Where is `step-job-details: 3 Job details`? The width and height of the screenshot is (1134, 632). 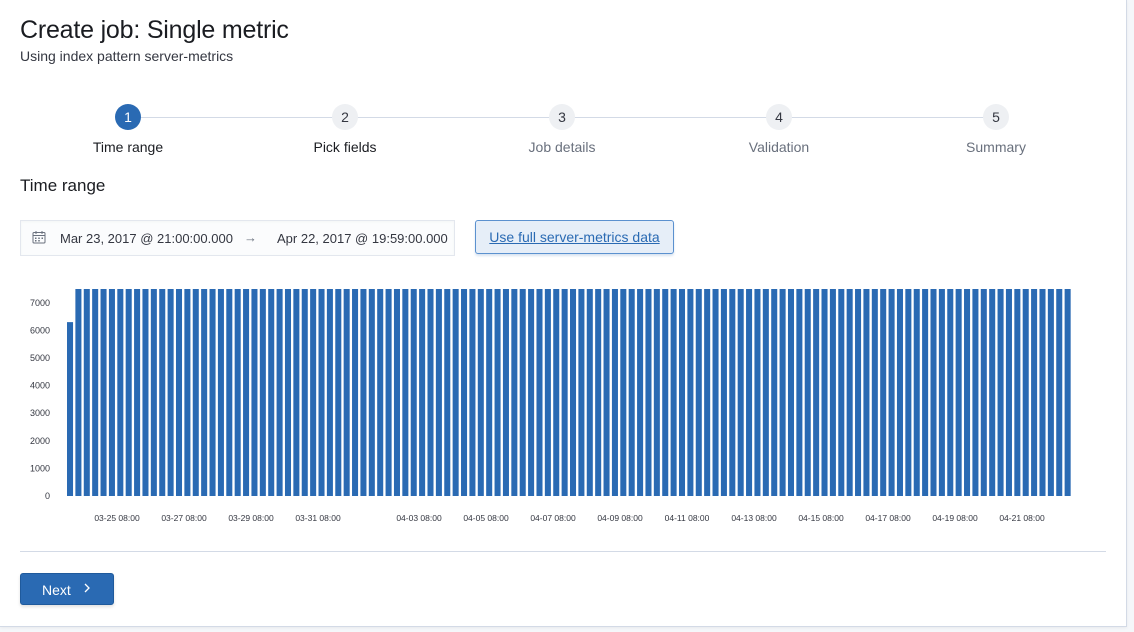
step-job-details: 3 Job details is located at coordinates (562, 129).